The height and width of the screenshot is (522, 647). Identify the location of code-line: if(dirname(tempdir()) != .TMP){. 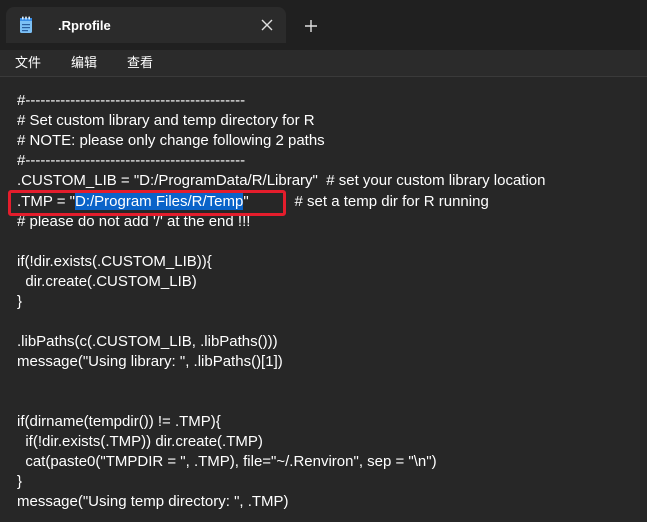
(119, 421).